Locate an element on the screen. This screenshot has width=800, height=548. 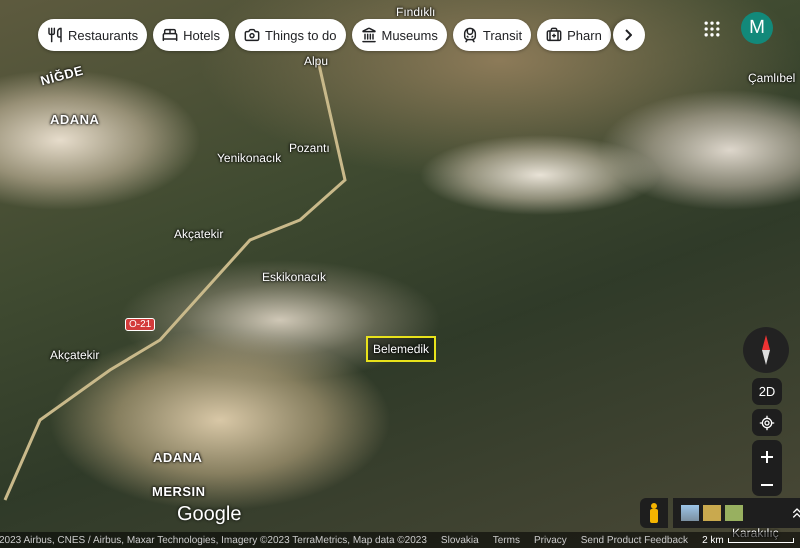
location-icon is located at coordinates (767, 422).